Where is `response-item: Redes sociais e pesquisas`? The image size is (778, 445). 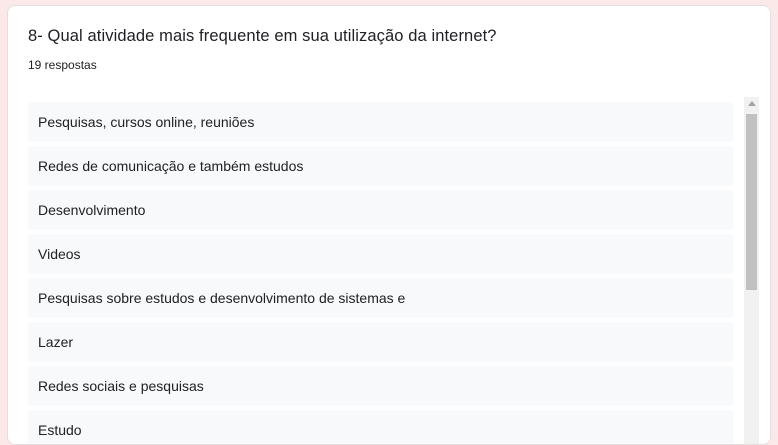 response-item: Redes sociais e pesquisas is located at coordinates (380, 386).